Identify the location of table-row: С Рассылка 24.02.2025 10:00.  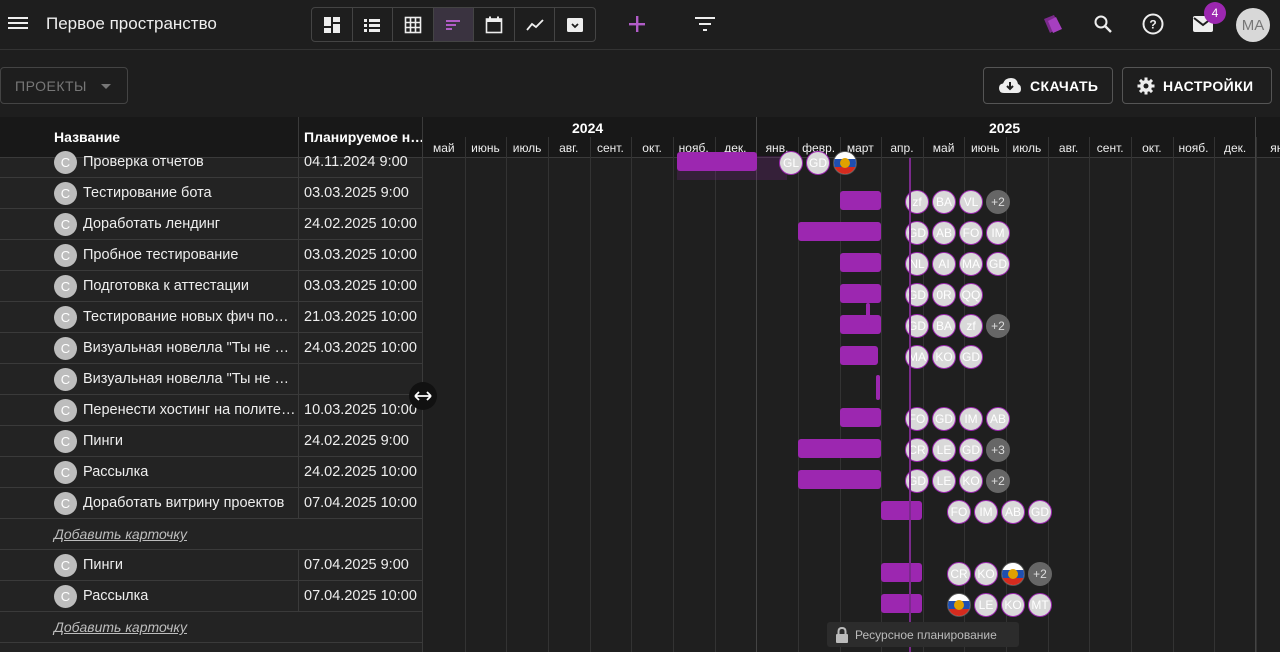
(211, 472).